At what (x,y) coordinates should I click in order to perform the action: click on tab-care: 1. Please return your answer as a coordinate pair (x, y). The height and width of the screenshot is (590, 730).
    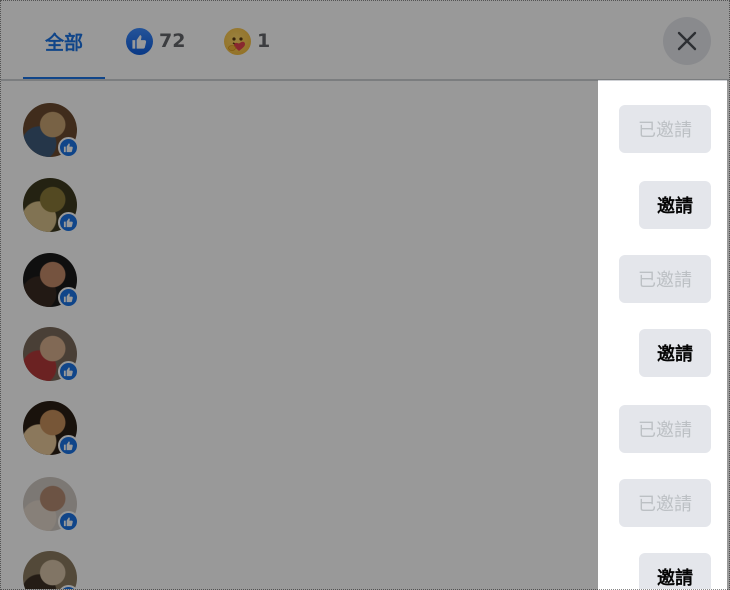
    Looking at the image, I should click on (247, 41).